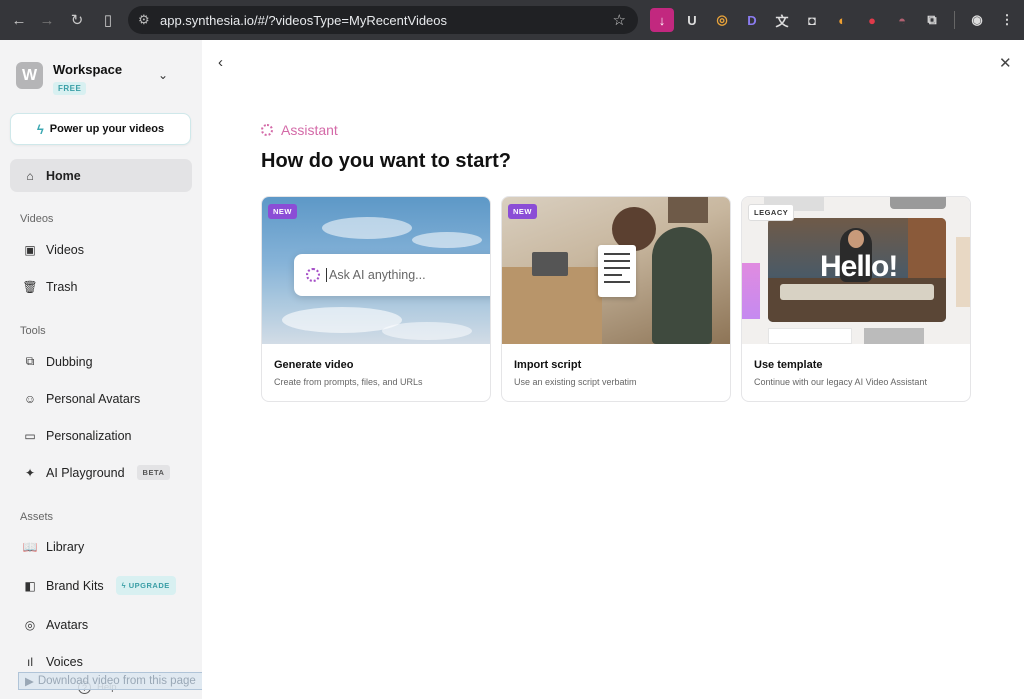  I want to click on bookmark-star-icon: ☆, so click(619, 20).